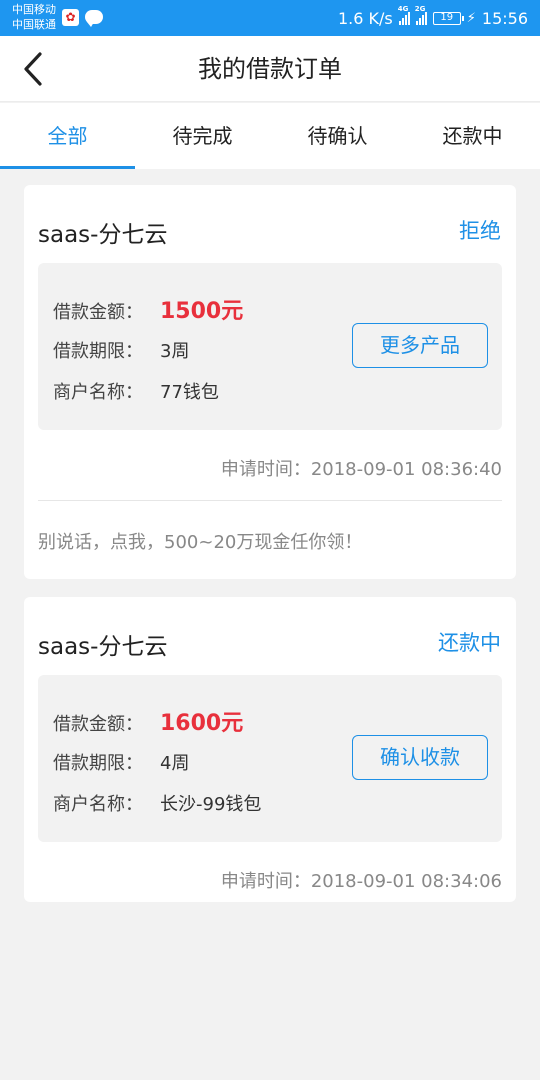 Image resolution: width=540 pixels, height=1080 pixels. I want to click on tab-label: 还款中, so click(472, 136).